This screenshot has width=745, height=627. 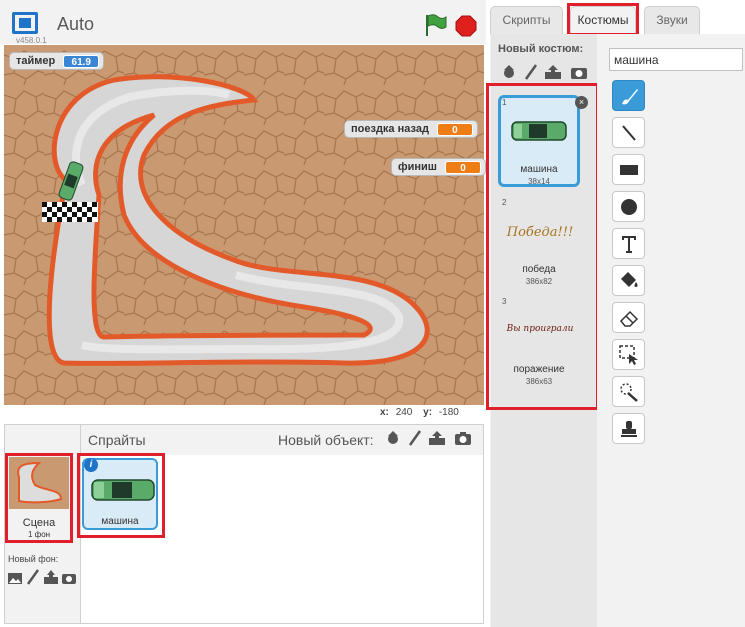 I want to click on costume-preview-victory: Победа!!!, so click(x=540, y=232).